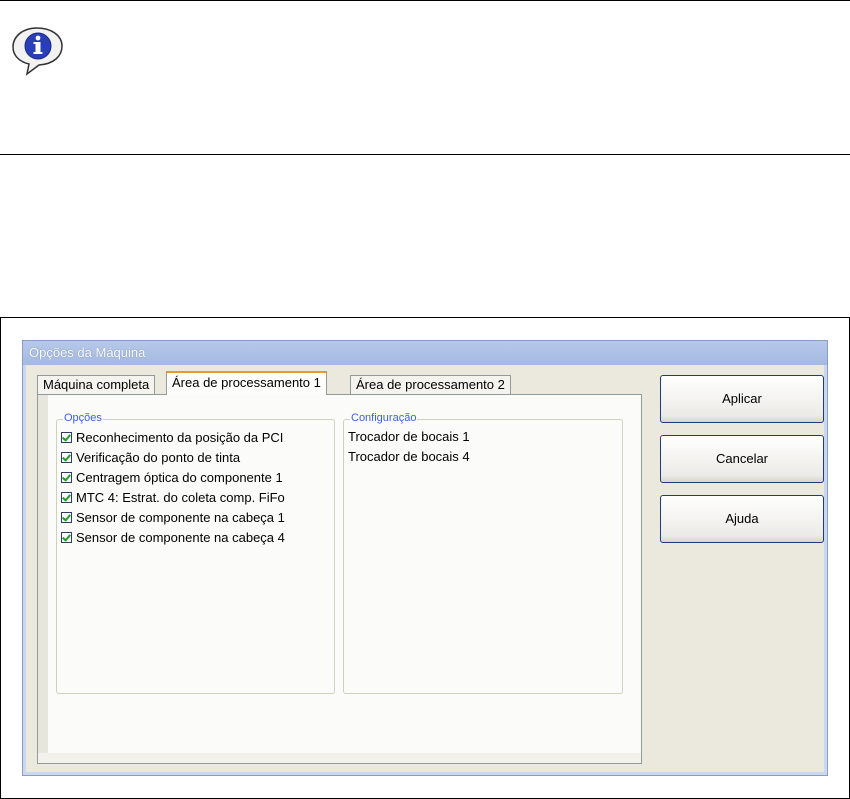 The width and height of the screenshot is (850, 799). Describe the element at coordinates (409, 436) in the screenshot. I see `config-item: Trocador de bocais 1` at that location.